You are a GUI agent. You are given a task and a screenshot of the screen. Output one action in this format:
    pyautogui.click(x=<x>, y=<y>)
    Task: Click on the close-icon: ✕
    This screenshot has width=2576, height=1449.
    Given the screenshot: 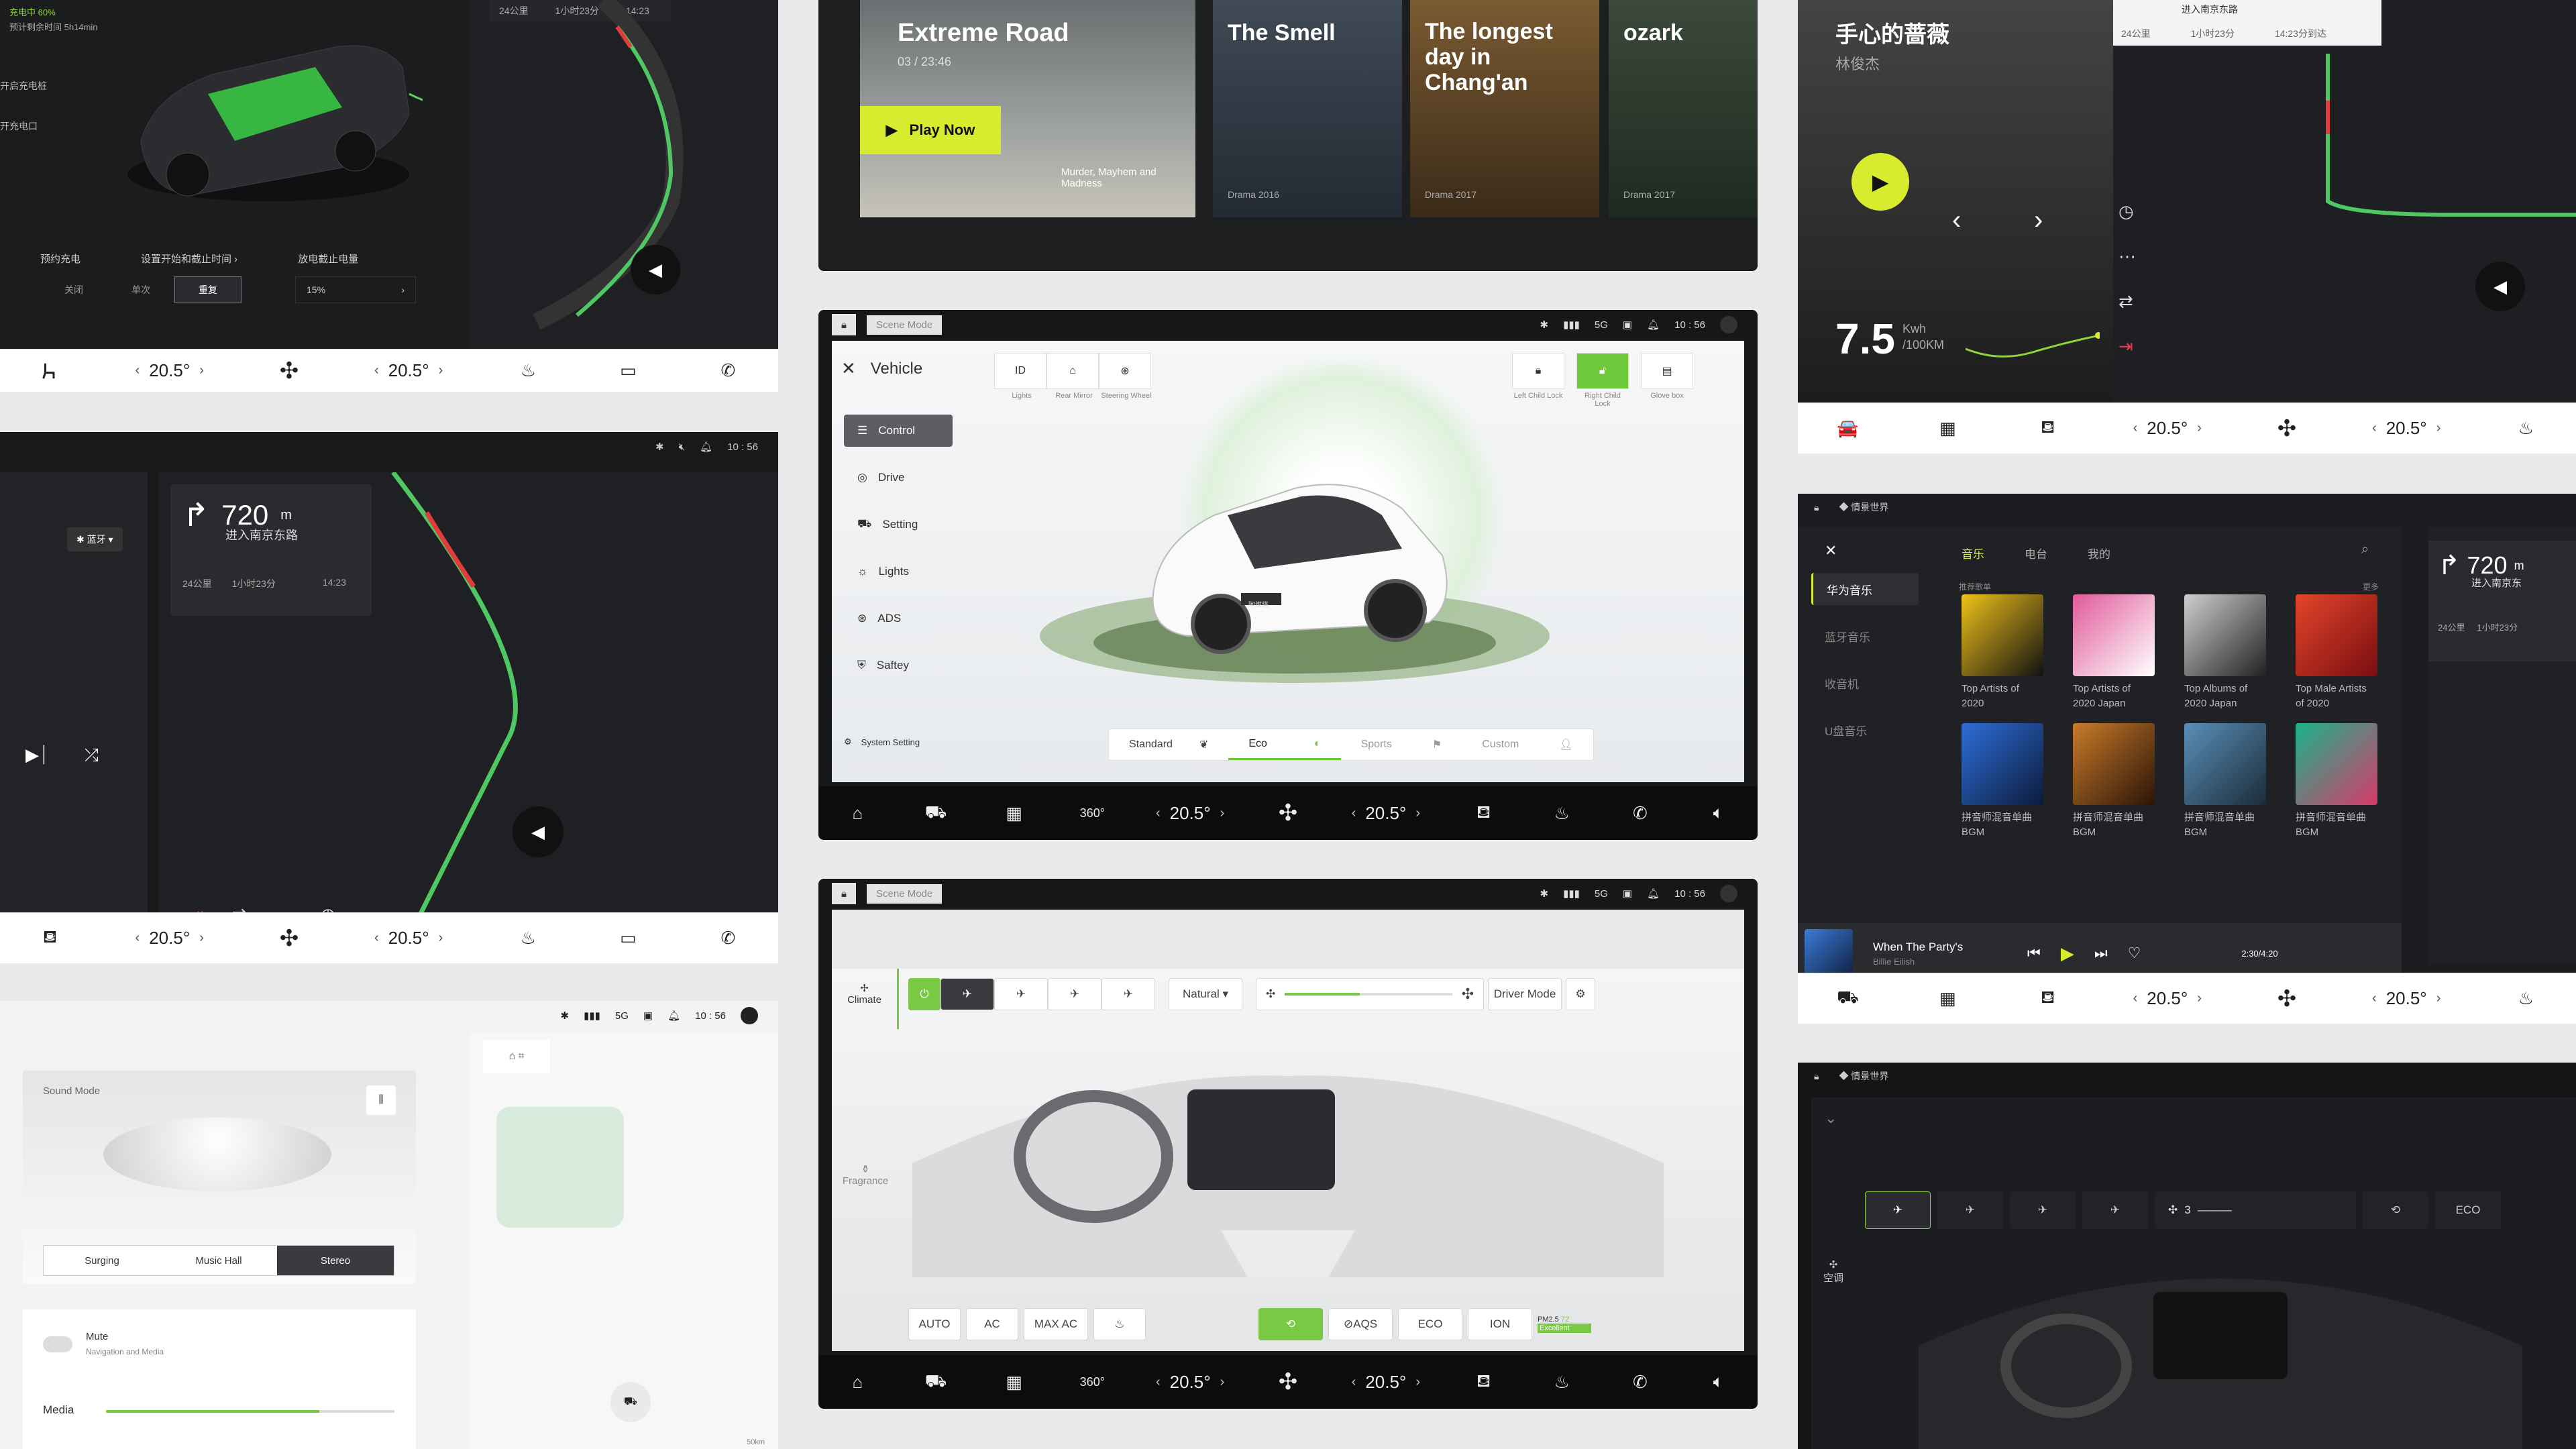 What is the action you would take?
    pyautogui.click(x=1831, y=550)
    